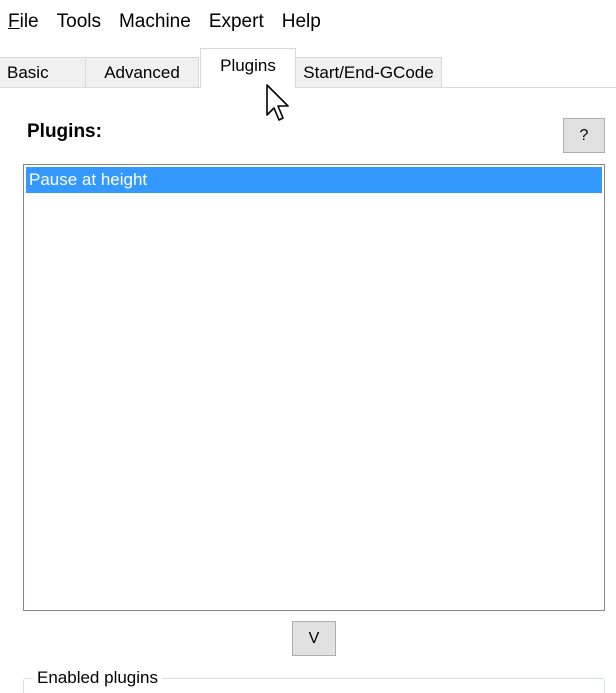 This screenshot has height=693, width=616. I want to click on tab-strip: Basic Advanced Plugins Start/End-GCode, so click(308, 66).